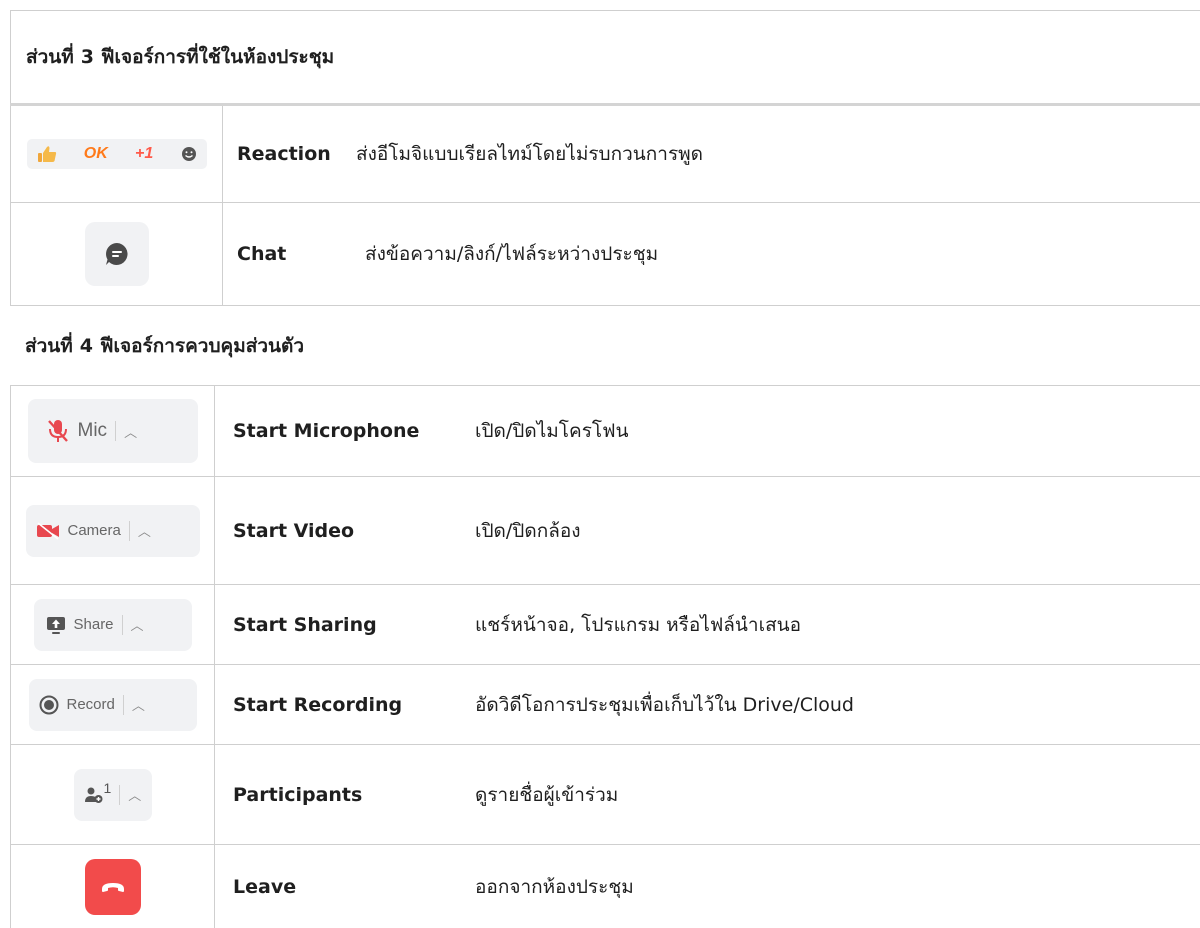 The image size is (1200, 928). What do you see at coordinates (605, 530) in the screenshot?
I see `feature-row-video: Camera ︿ Start Video เปิด/ปิดกล้อง` at bounding box center [605, 530].